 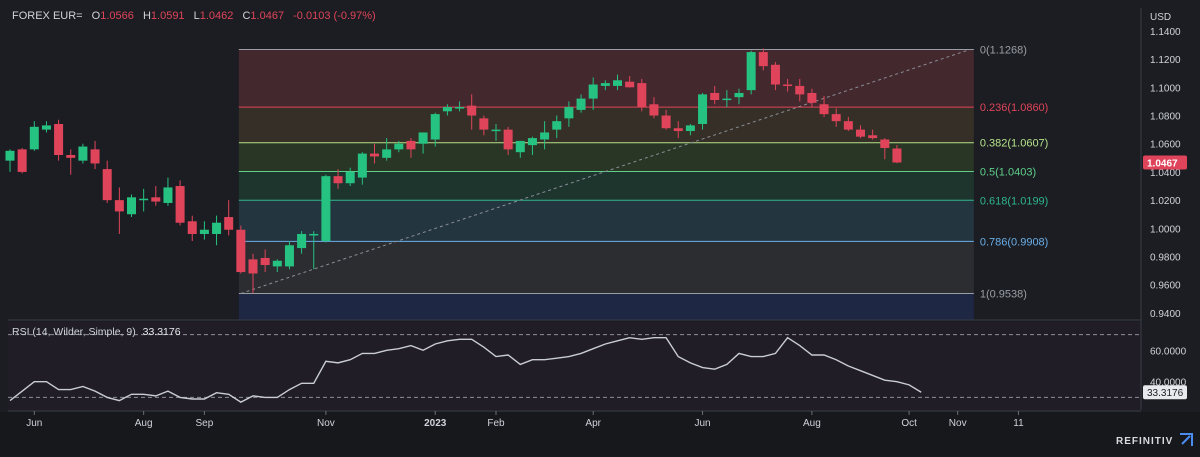 I want to click on fib-level-label: 0.382(1.0607), so click(x=1014, y=144).